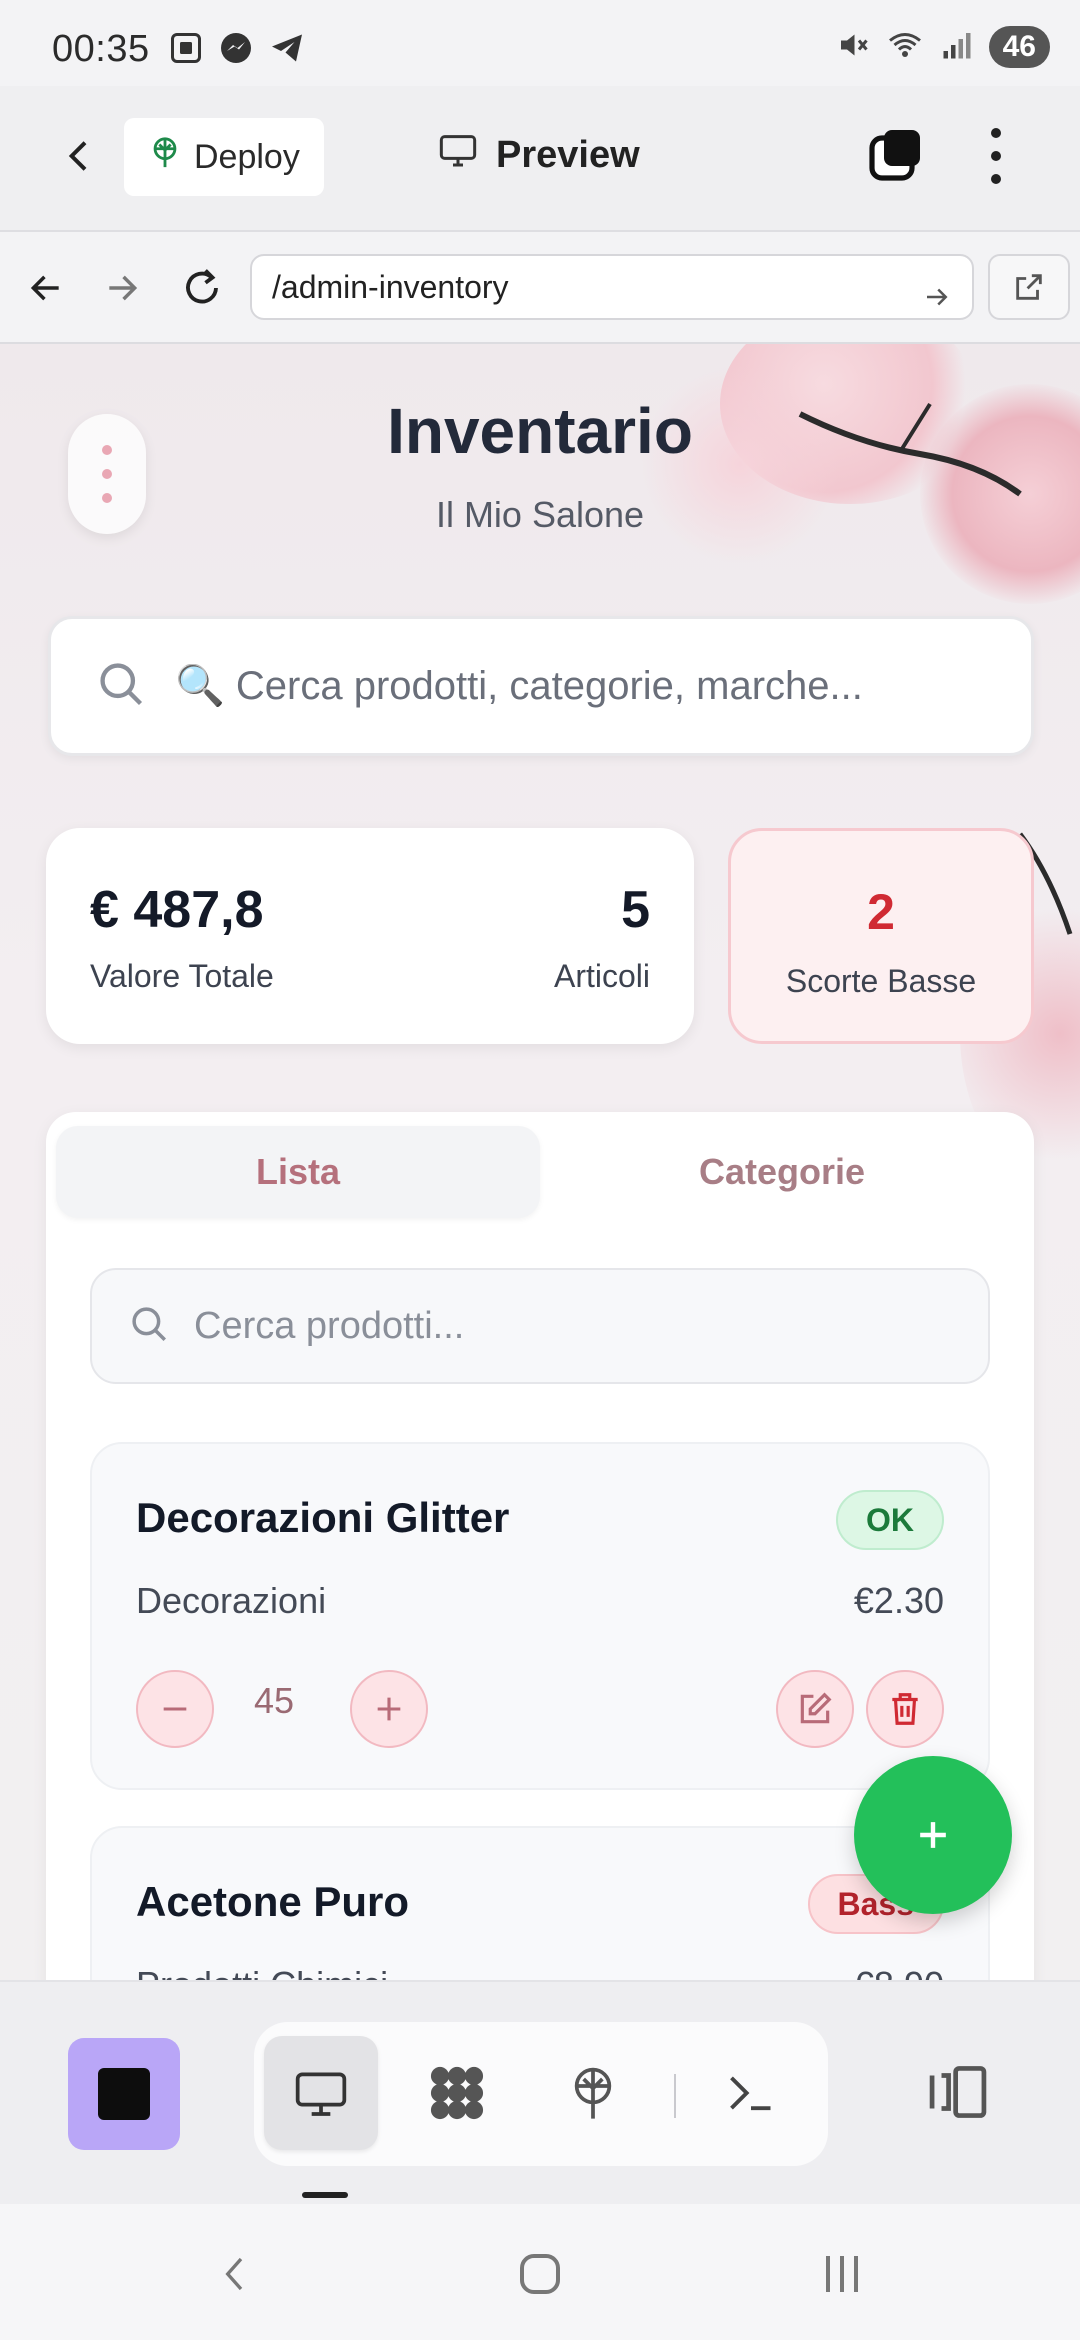  I want to click on agent-tool-button, so click(457, 2093).